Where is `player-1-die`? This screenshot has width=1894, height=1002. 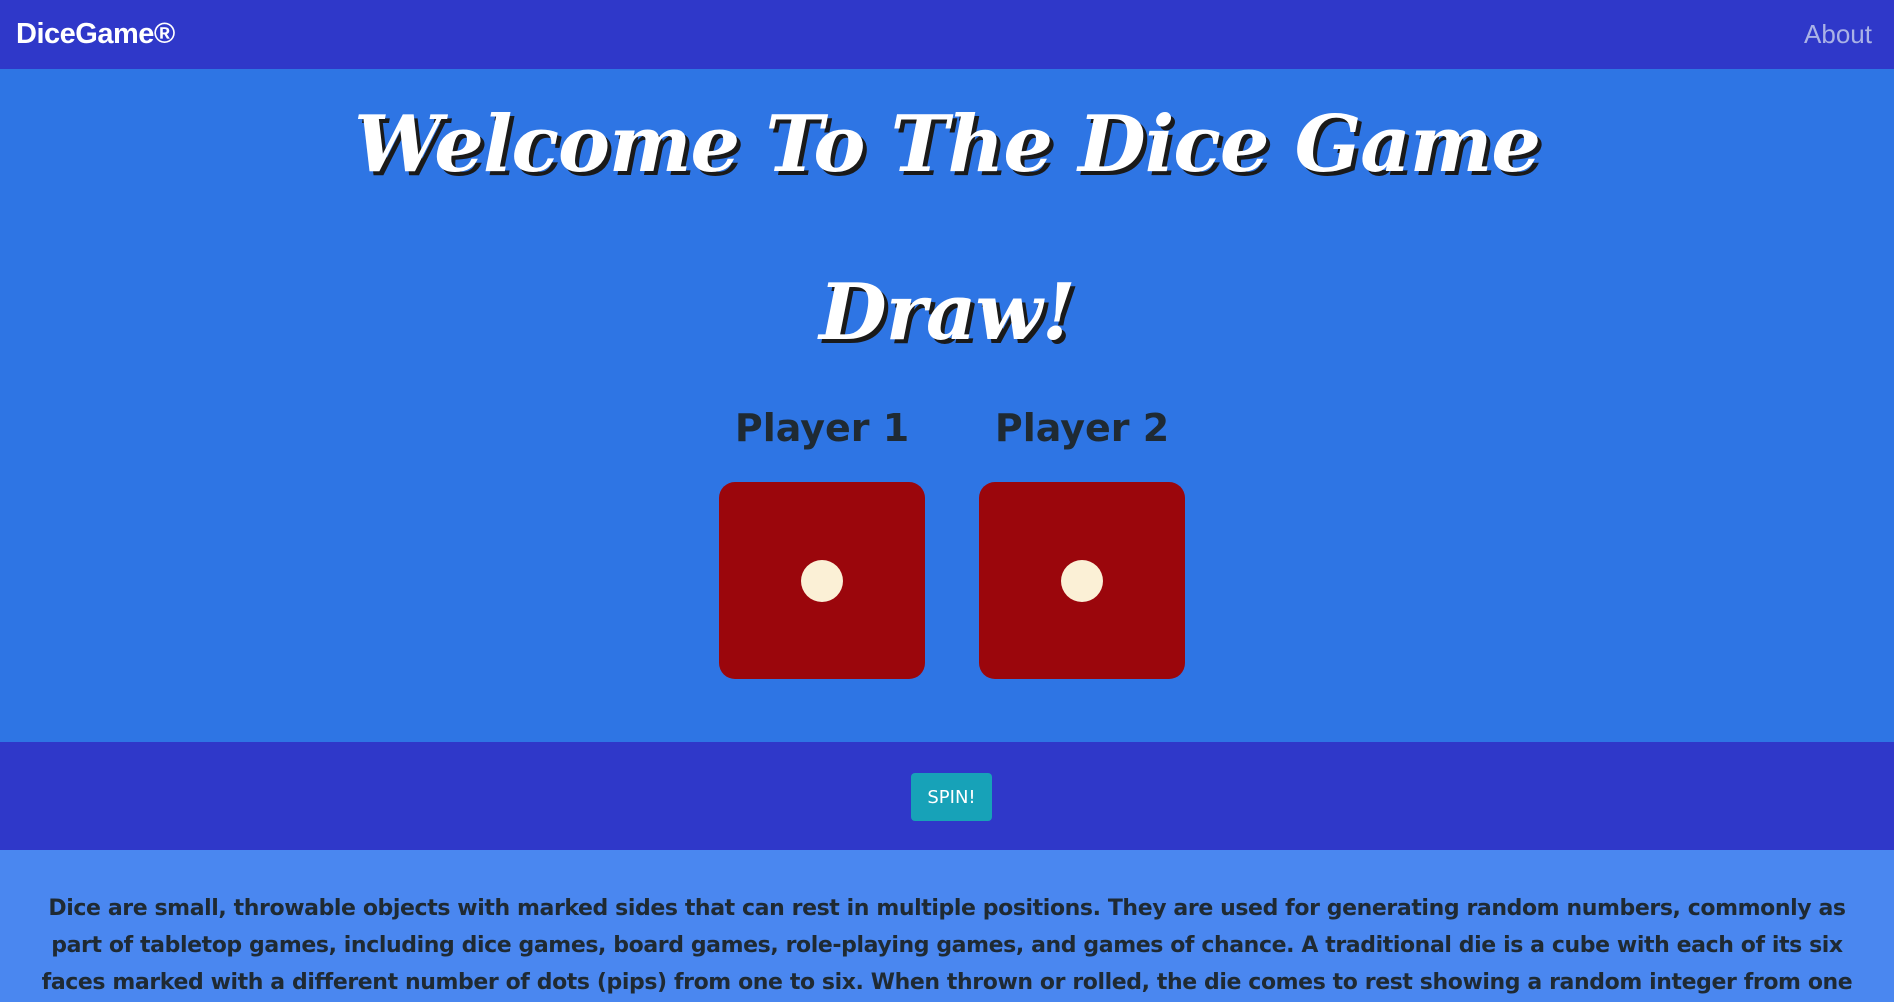
player-1-die is located at coordinates (822, 580).